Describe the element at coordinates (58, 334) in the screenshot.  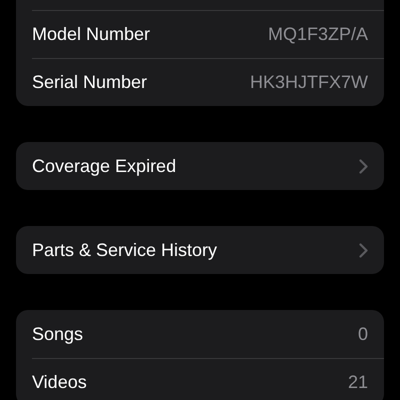
I see `row-label: Songs` at that location.